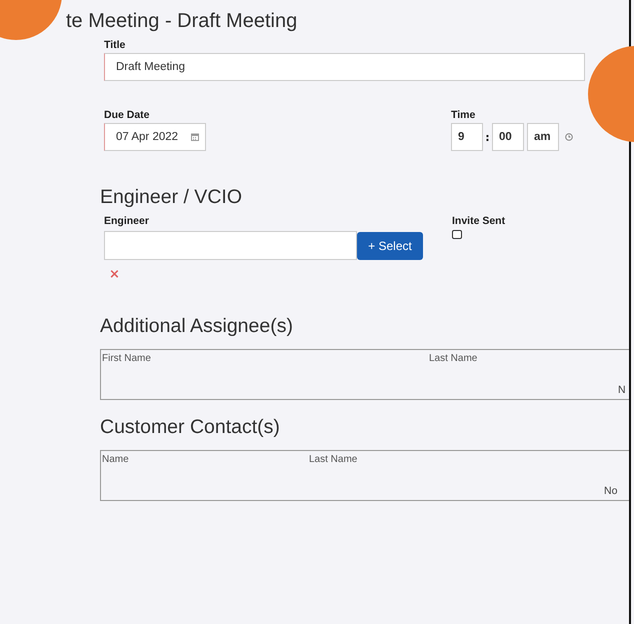 Image resolution: width=634 pixels, height=624 pixels. I want to click on date-field: 07 Apr 2022, so click(155, 137).